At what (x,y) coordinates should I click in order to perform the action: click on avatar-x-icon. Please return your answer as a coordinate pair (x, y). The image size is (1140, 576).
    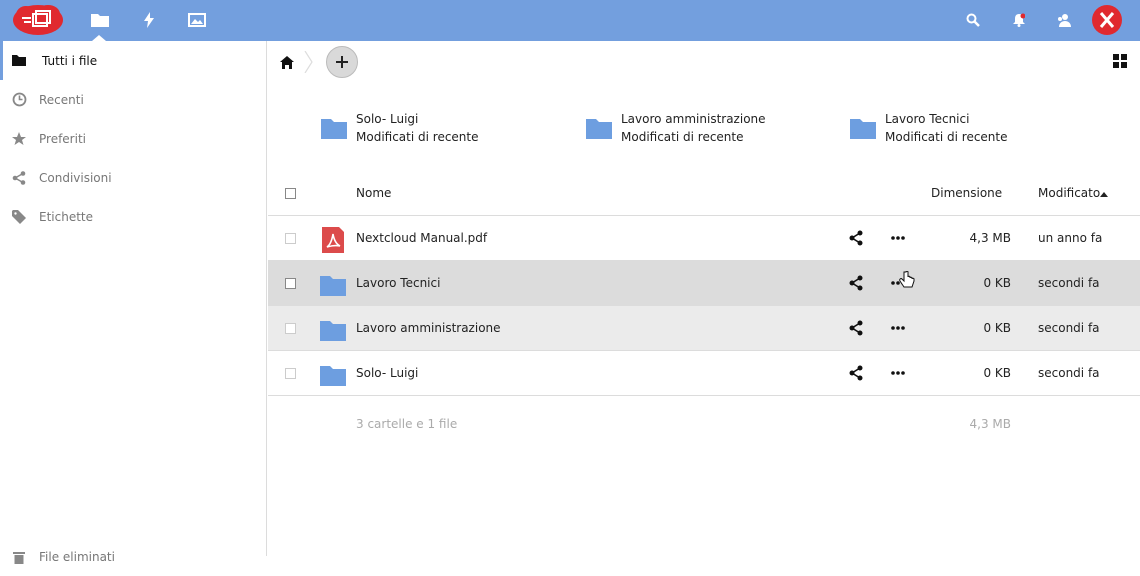
    Looking at the image, I should click on (1107, 20).